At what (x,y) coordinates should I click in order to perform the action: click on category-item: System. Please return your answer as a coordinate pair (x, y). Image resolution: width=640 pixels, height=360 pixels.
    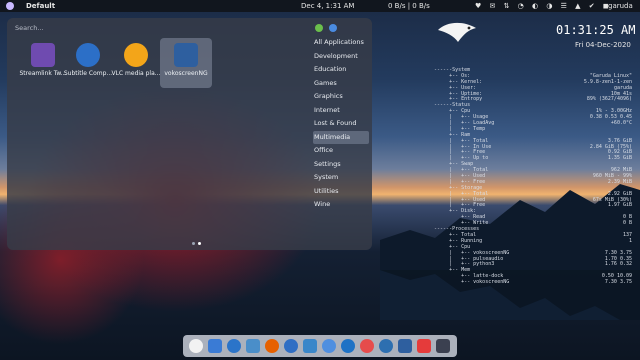
    Looking at the image, I should click on (341, 178).